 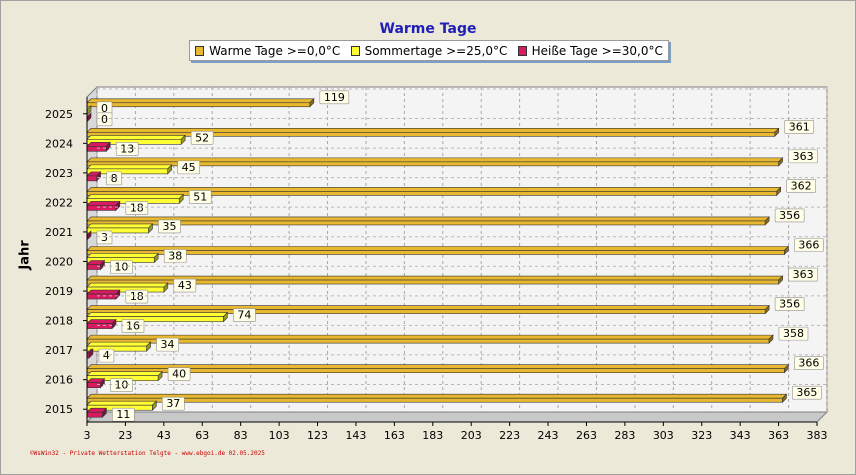 I want to click on y-tick-label: 2024, so click(x=59, y=143).